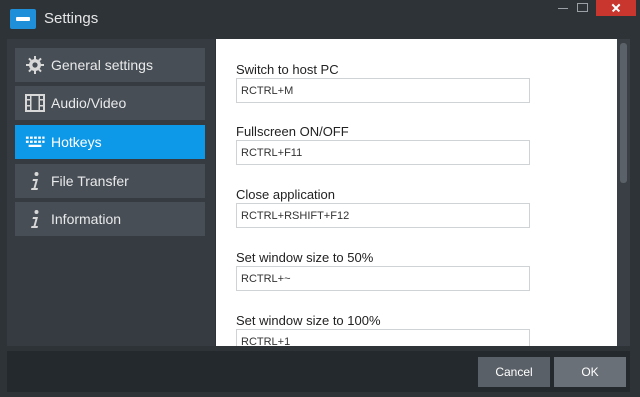  I want to click on keyboard-icon, so click(35, 142).